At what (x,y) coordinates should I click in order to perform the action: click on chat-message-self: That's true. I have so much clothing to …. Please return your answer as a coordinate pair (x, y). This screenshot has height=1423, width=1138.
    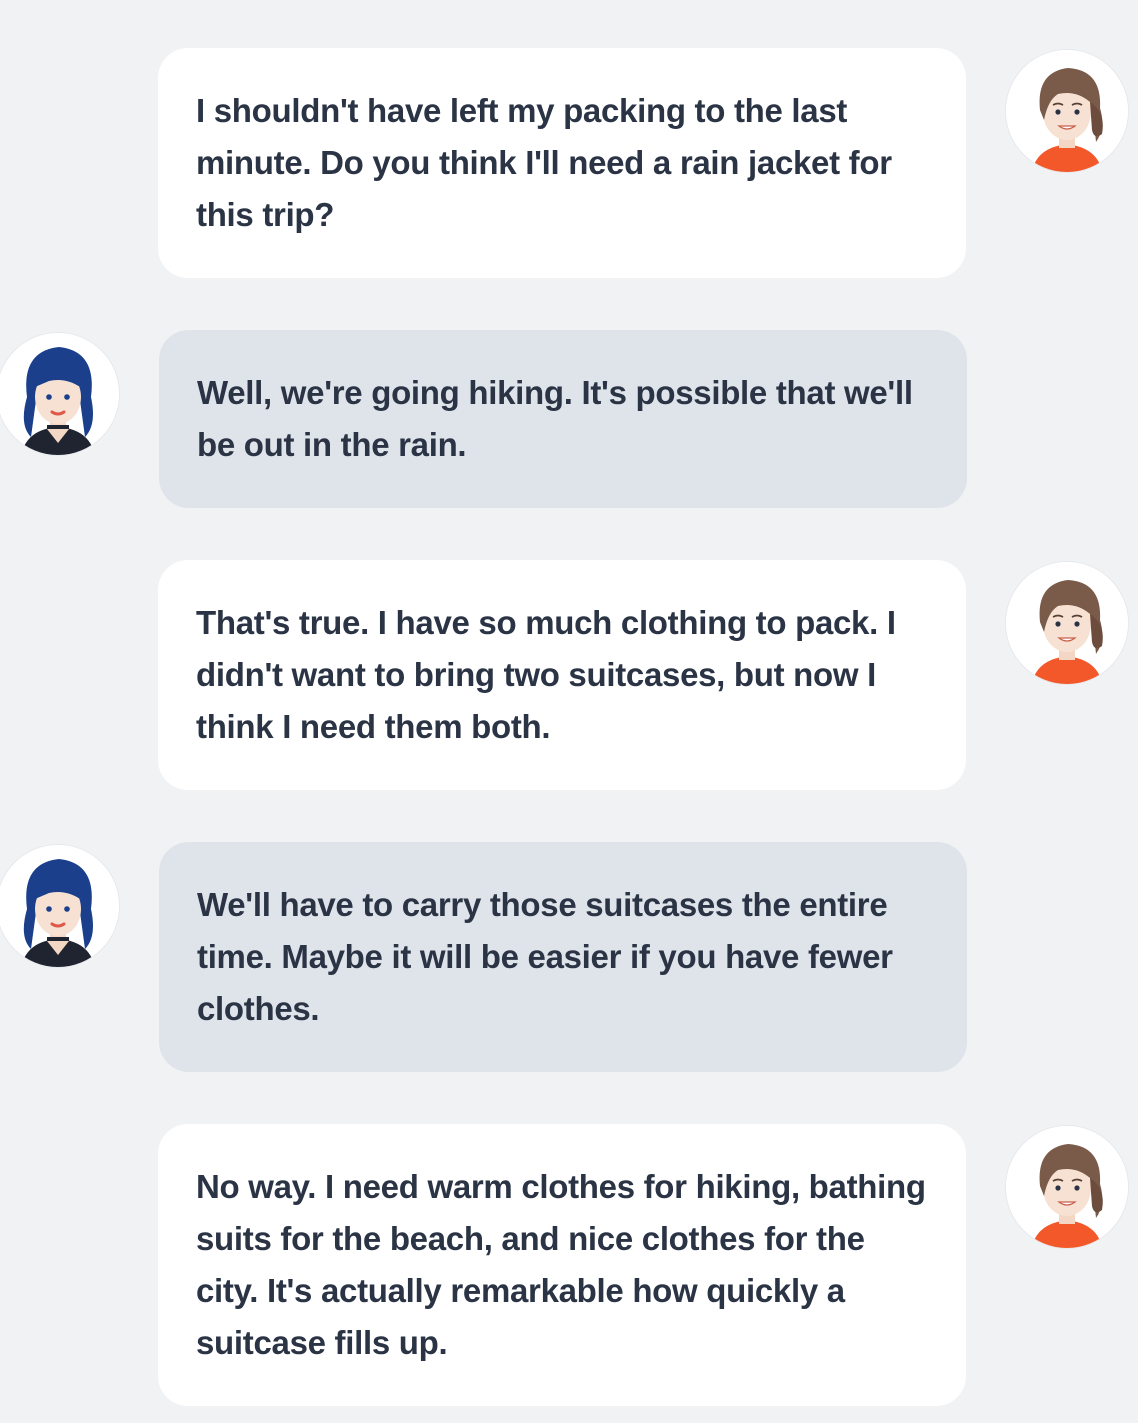
    Looking at the image, I should click on (562, 675).